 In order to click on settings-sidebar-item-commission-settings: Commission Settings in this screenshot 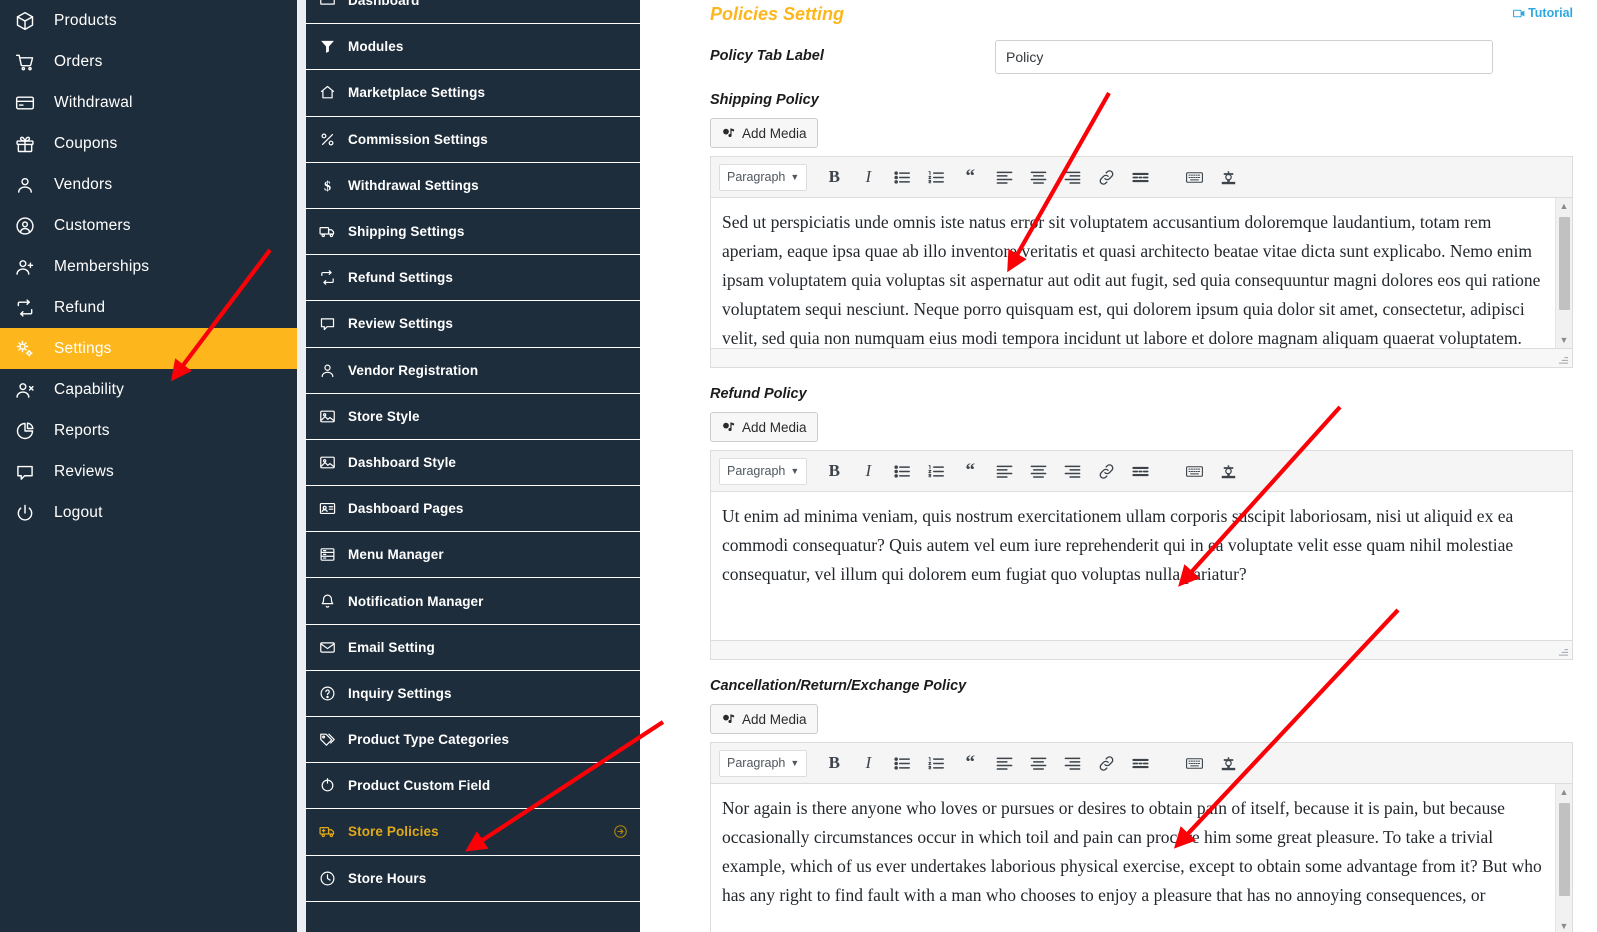, I will do `click(473, 140)`.